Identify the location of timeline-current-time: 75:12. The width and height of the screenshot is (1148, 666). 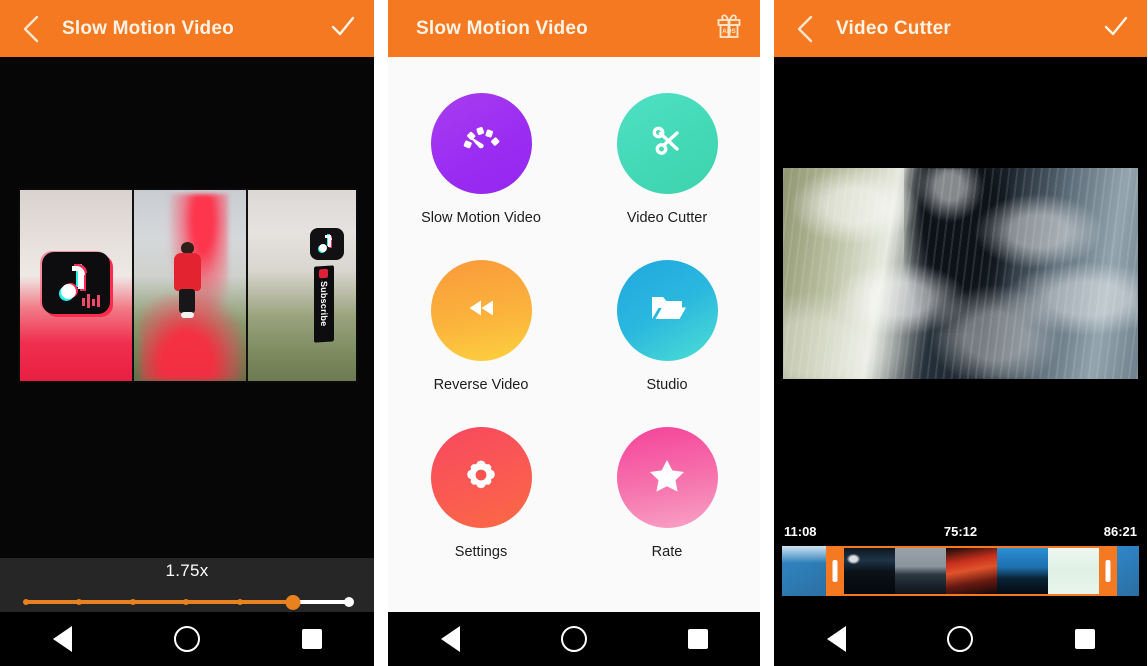
(960, 531).